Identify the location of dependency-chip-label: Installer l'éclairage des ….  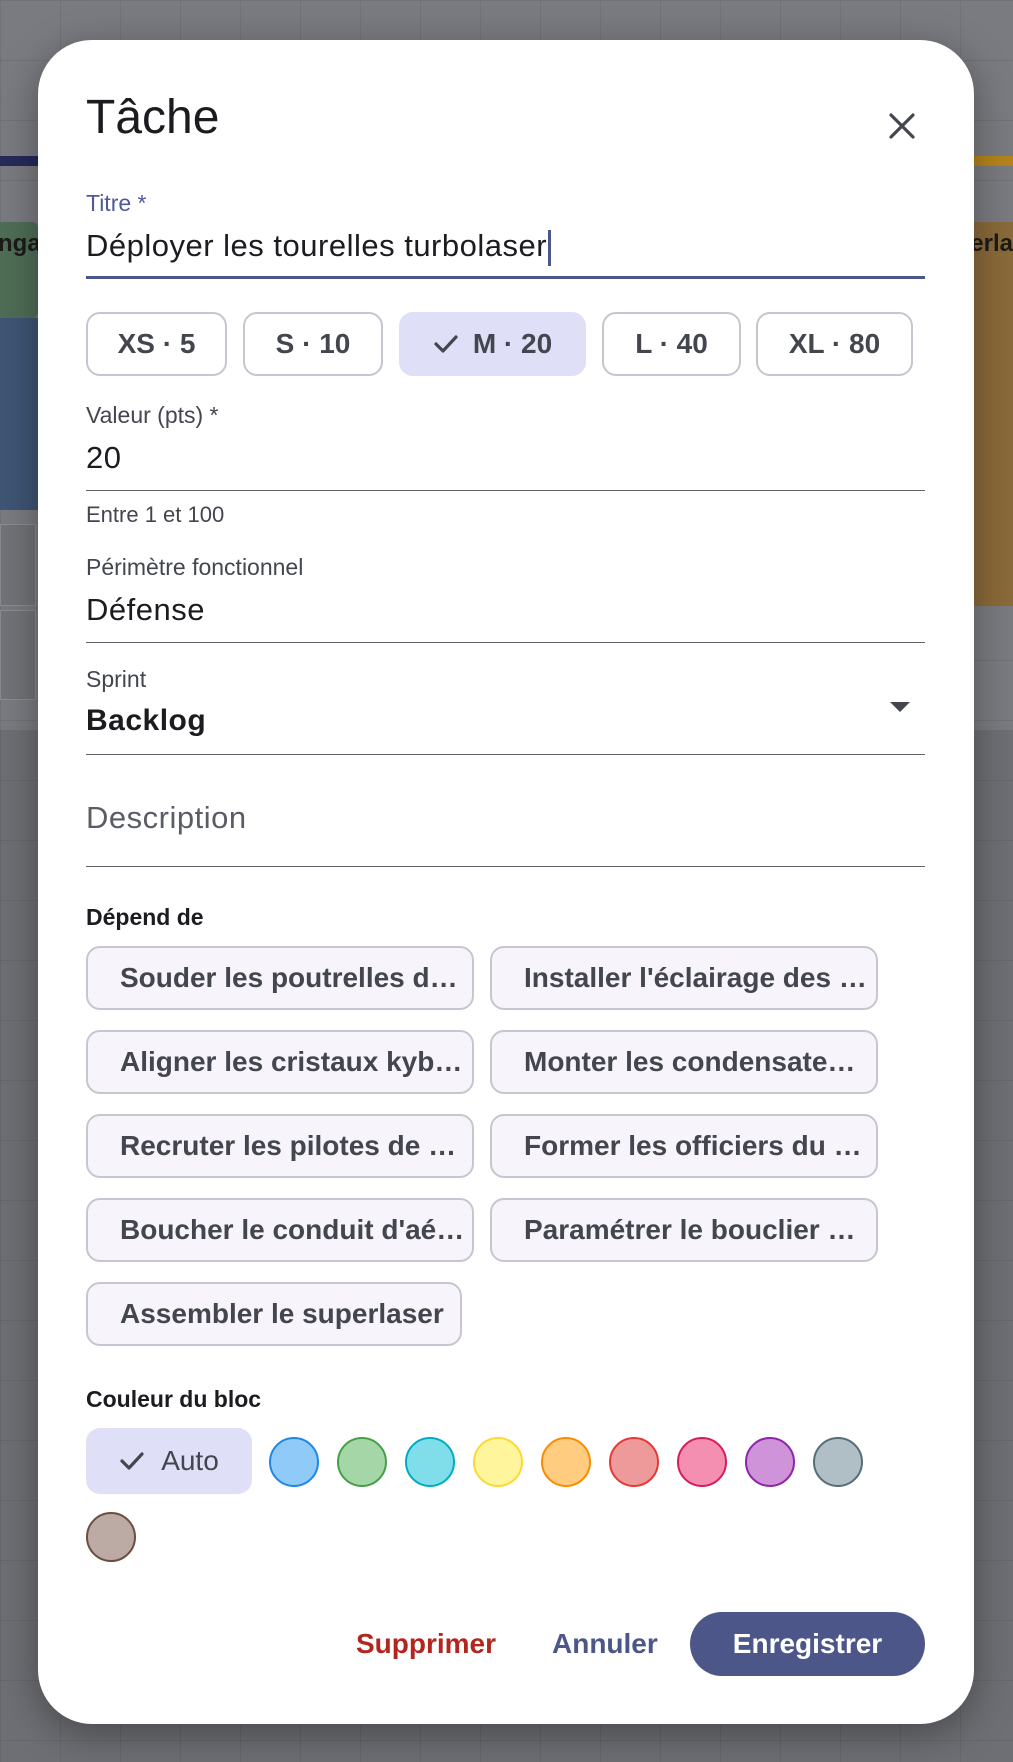
(695, 977).